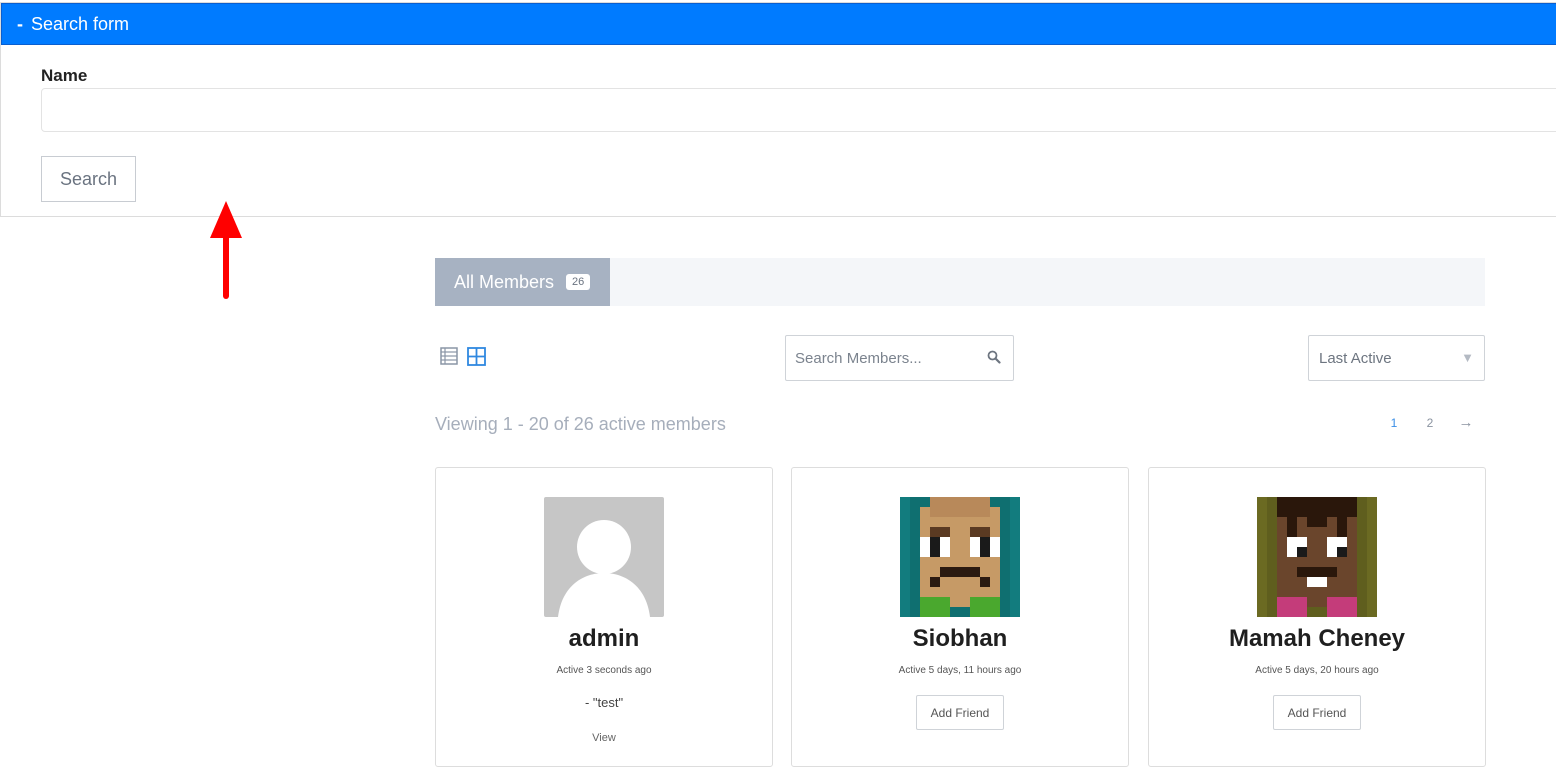 Image resolution: width=1556 pixels, height=767 pixels. What do you see at coordinates (884, 358) in the screenshot?
I see `members-search-input` at bounding box center [884, 358].